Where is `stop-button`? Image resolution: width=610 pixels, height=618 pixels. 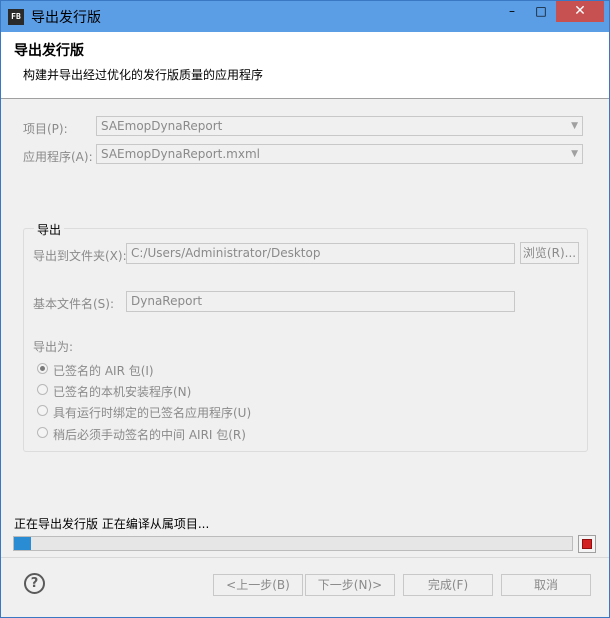 stop-button is located at coordinates (587, 544).